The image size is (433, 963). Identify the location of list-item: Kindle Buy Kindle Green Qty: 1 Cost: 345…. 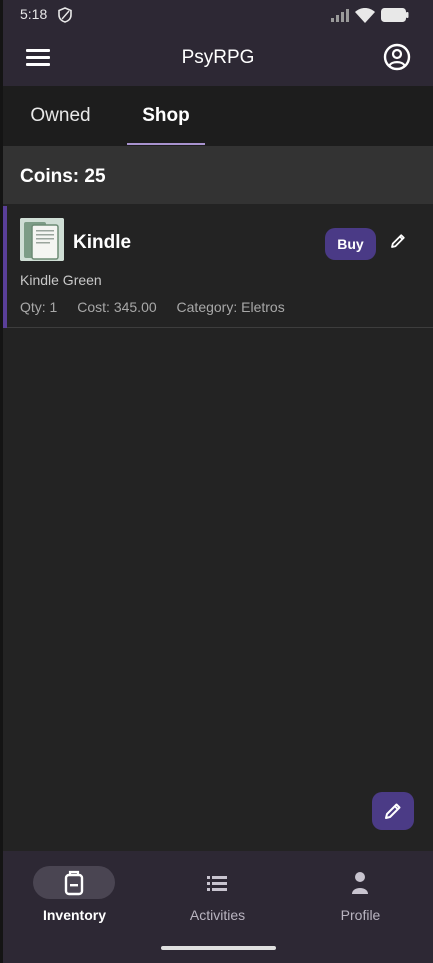
(218, 267).